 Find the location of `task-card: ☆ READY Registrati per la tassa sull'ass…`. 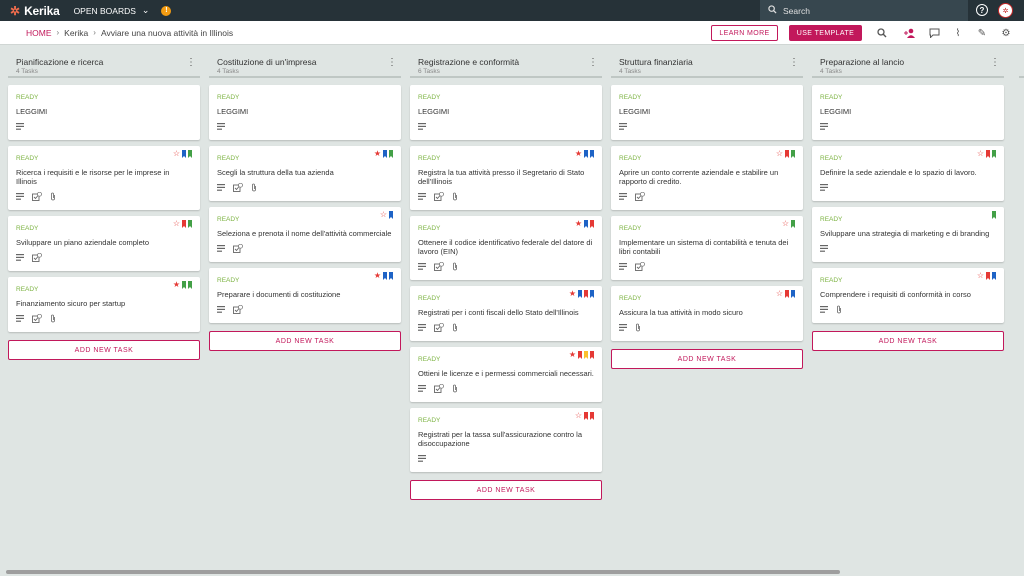

task-card: ☆ READY Registrati per la tassa sull'ass… is located at coordinates (506, 440).